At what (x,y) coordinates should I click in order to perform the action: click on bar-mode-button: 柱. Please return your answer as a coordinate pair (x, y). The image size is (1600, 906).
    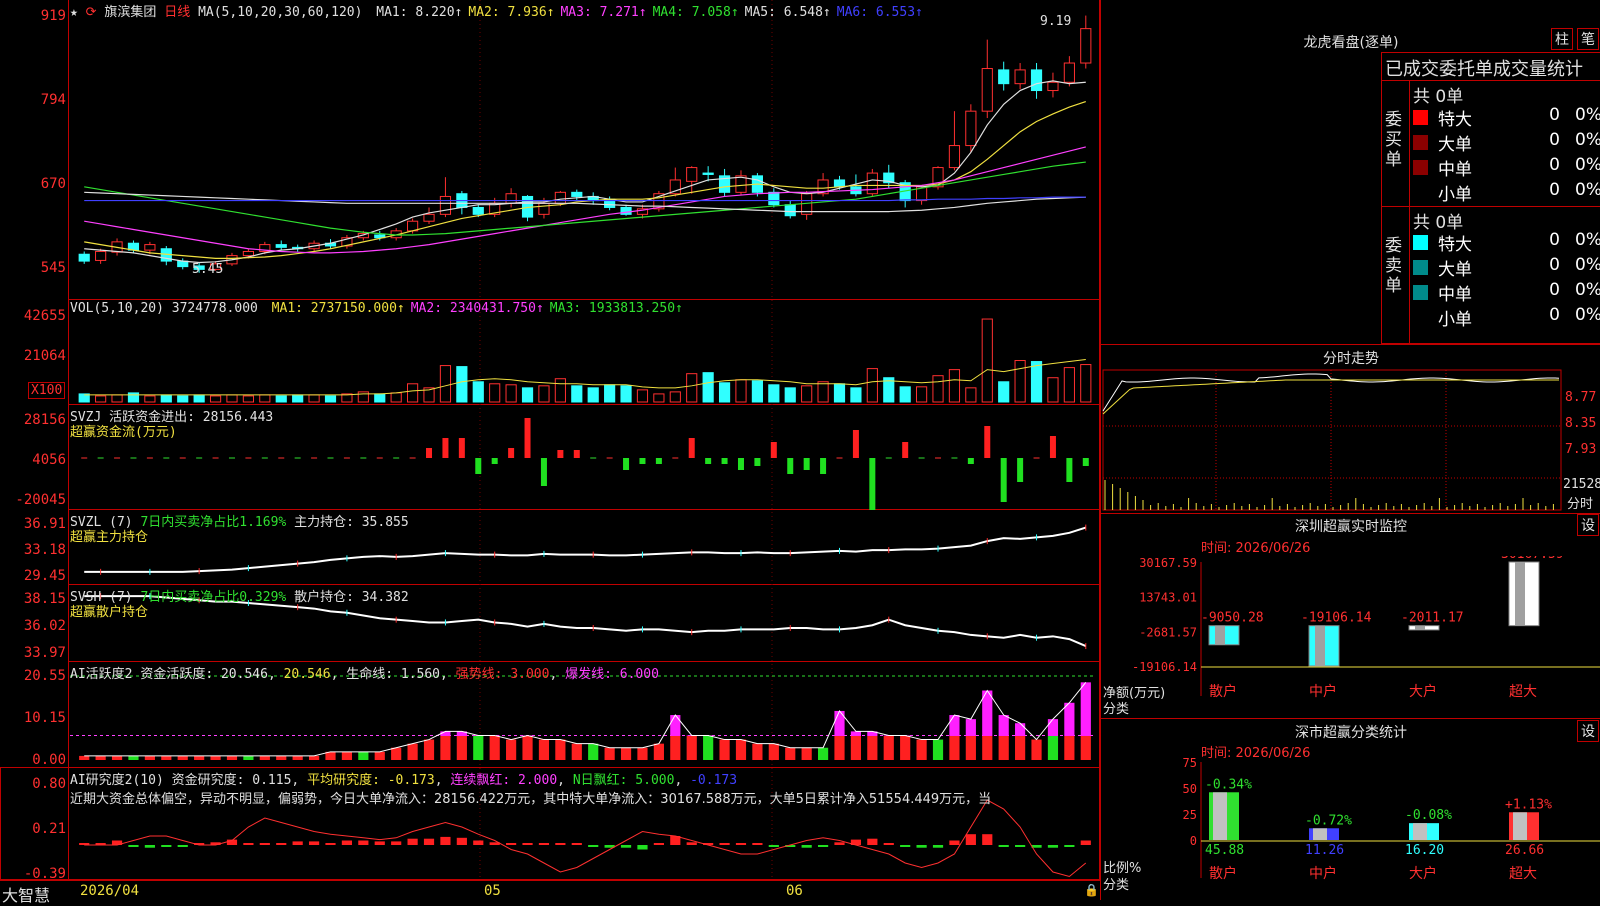
    Looking at the image, I should click on (1562, 39).